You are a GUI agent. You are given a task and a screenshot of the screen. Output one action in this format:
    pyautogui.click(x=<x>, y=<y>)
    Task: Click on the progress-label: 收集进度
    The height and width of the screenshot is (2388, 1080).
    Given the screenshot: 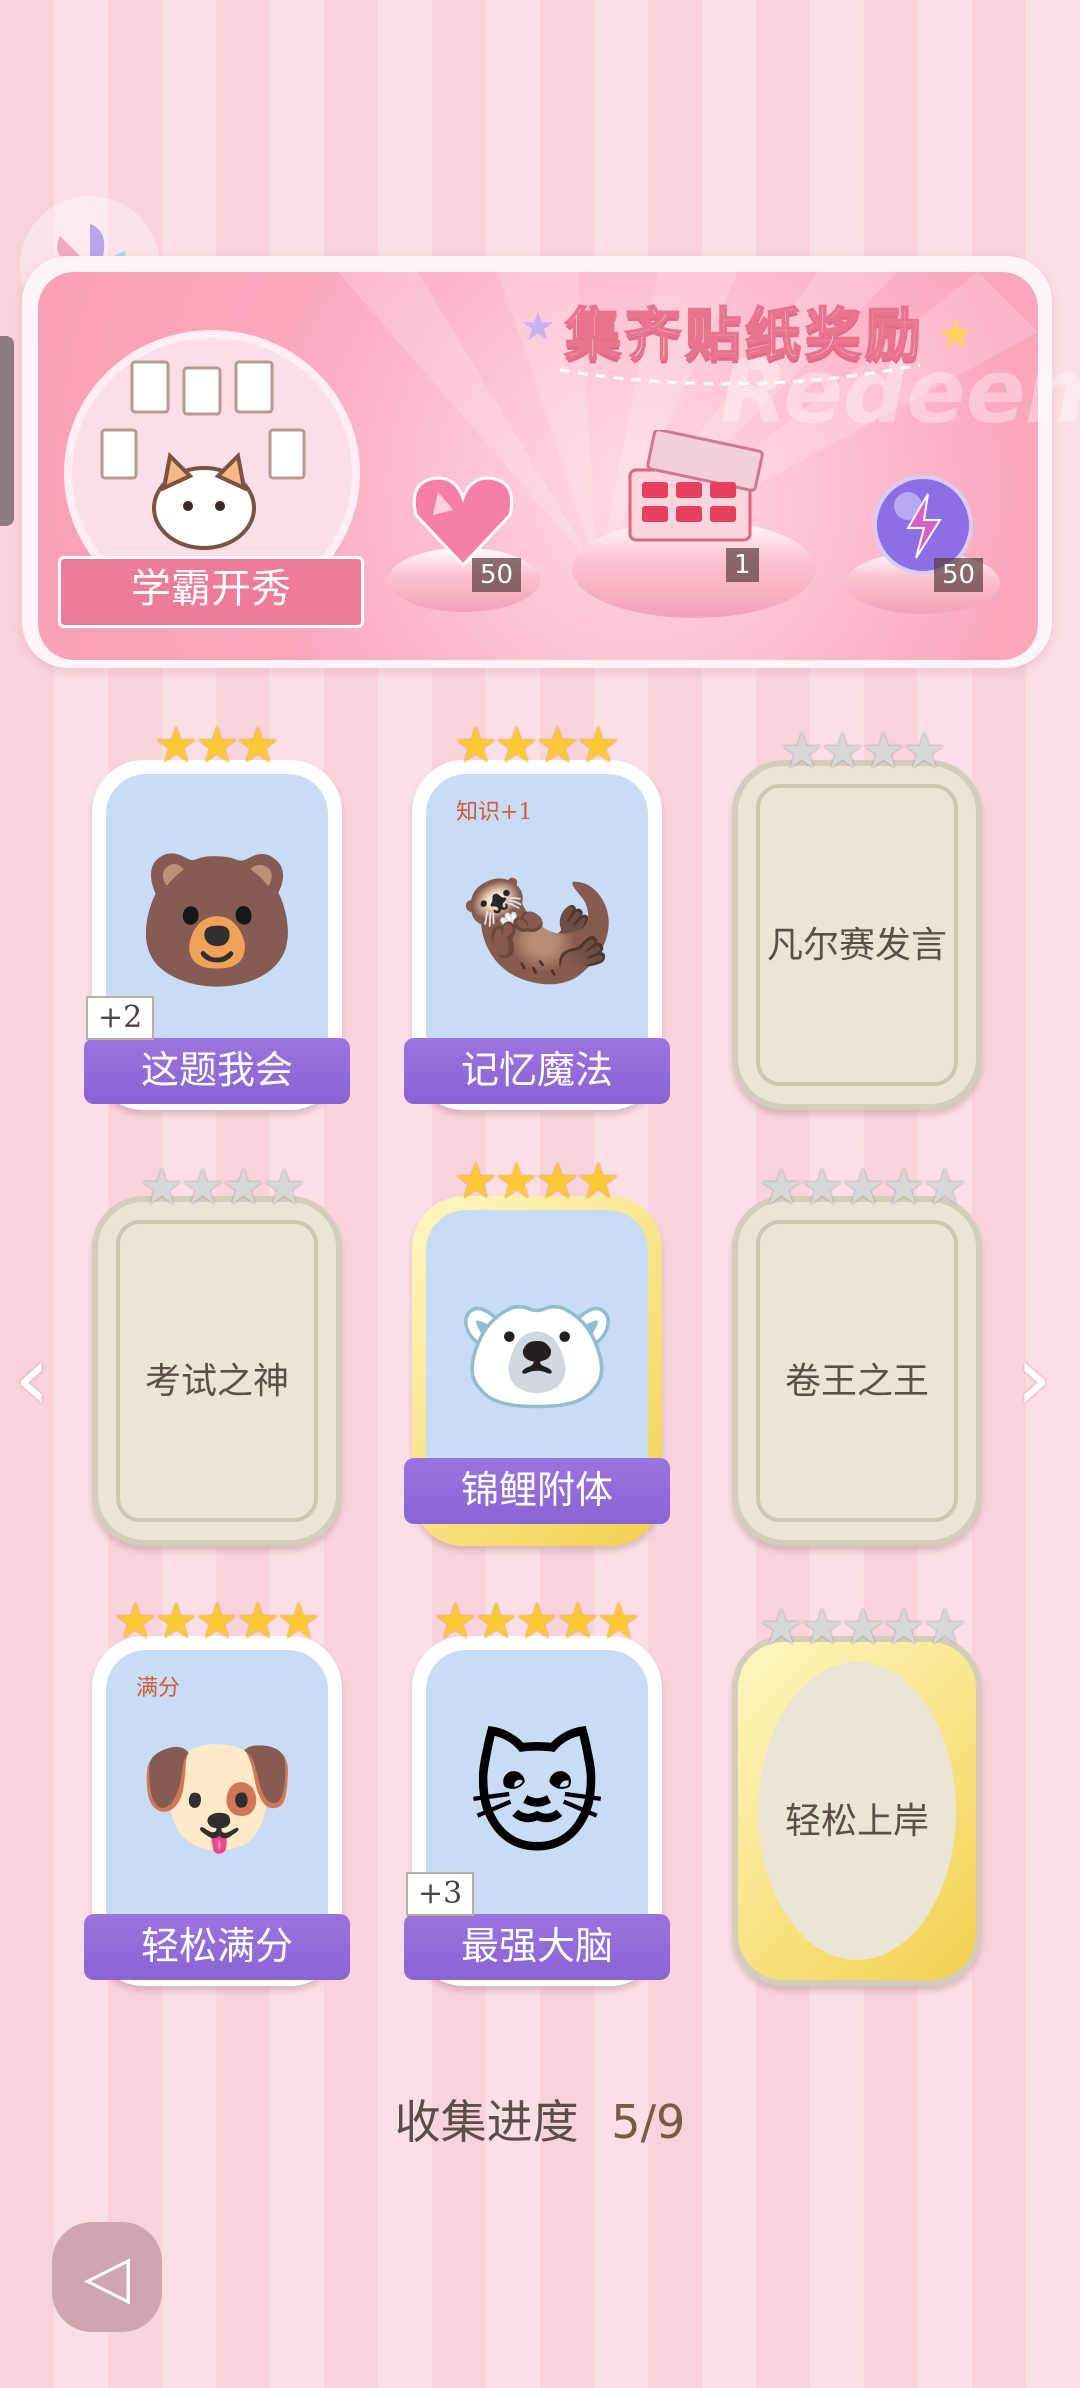 What is the action you would take?
    pyautogui.click(x=486, y=2122)
    